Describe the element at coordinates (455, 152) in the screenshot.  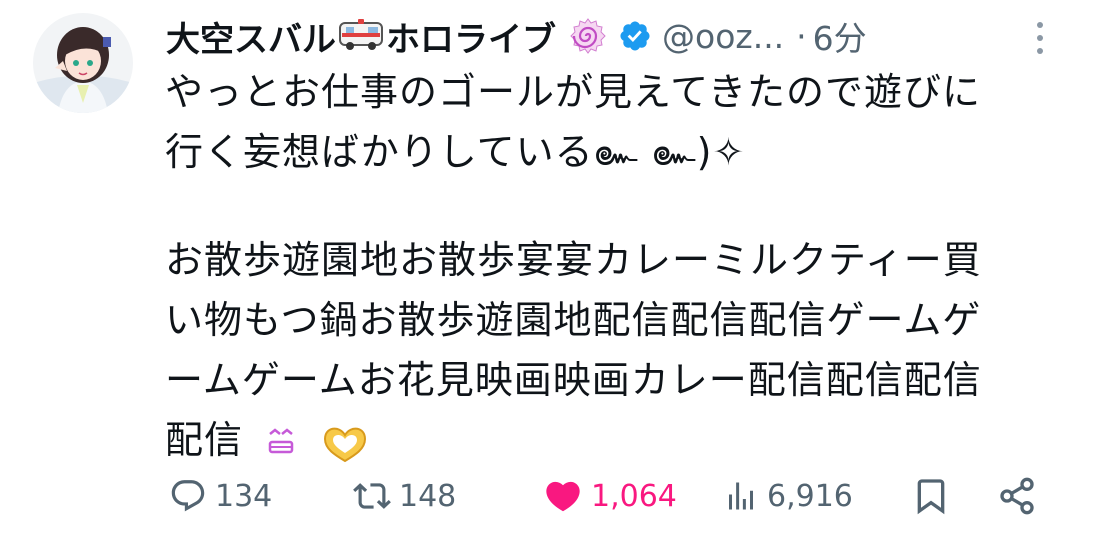
I see `tweet-line: 行く妄想ばかりしている๛ ๛)✧` at that location.